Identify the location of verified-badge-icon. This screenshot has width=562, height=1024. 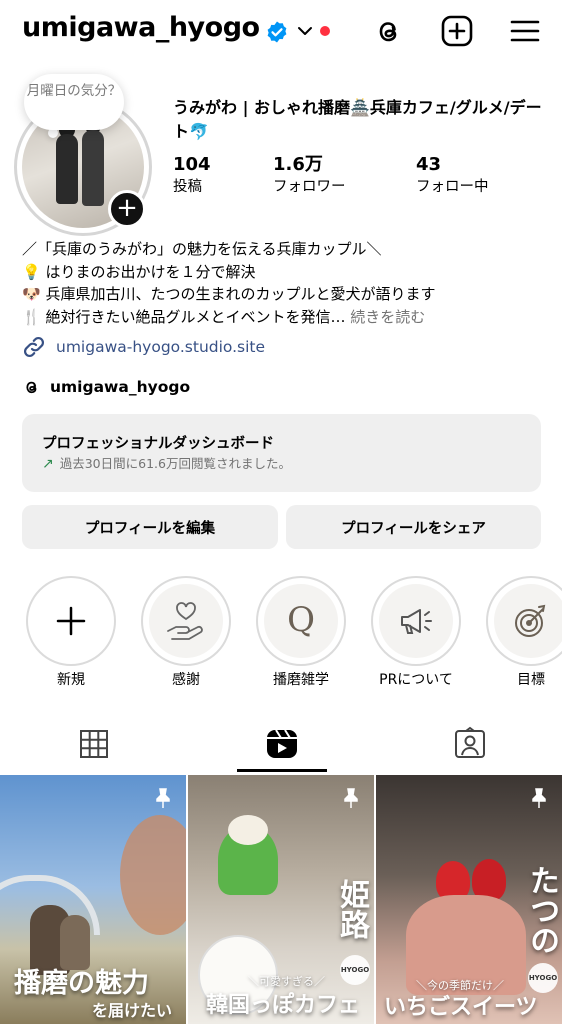
(277, 32).